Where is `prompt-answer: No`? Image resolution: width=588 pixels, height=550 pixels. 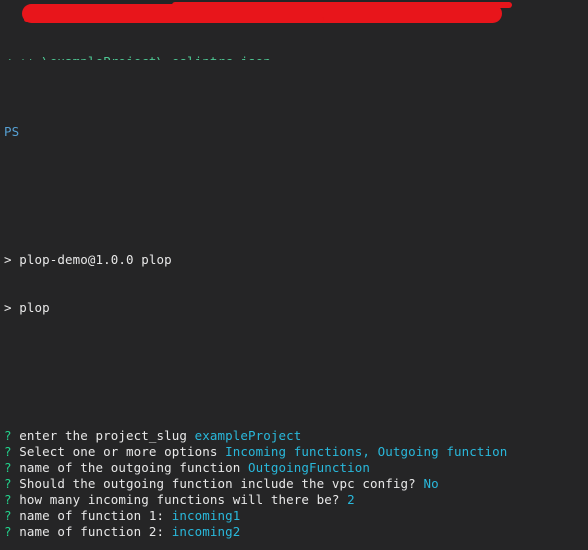 prompt-answer: No is located at coordinates (431, 483).